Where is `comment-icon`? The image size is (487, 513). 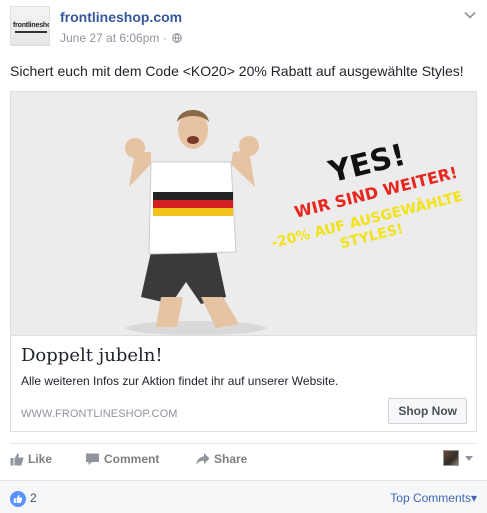
comment-icon is located at coordinates (92, 459).